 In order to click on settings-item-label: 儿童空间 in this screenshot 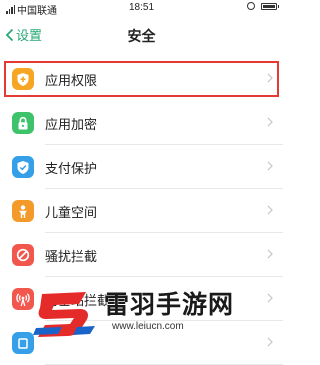, I will do `click(71, 212)`.